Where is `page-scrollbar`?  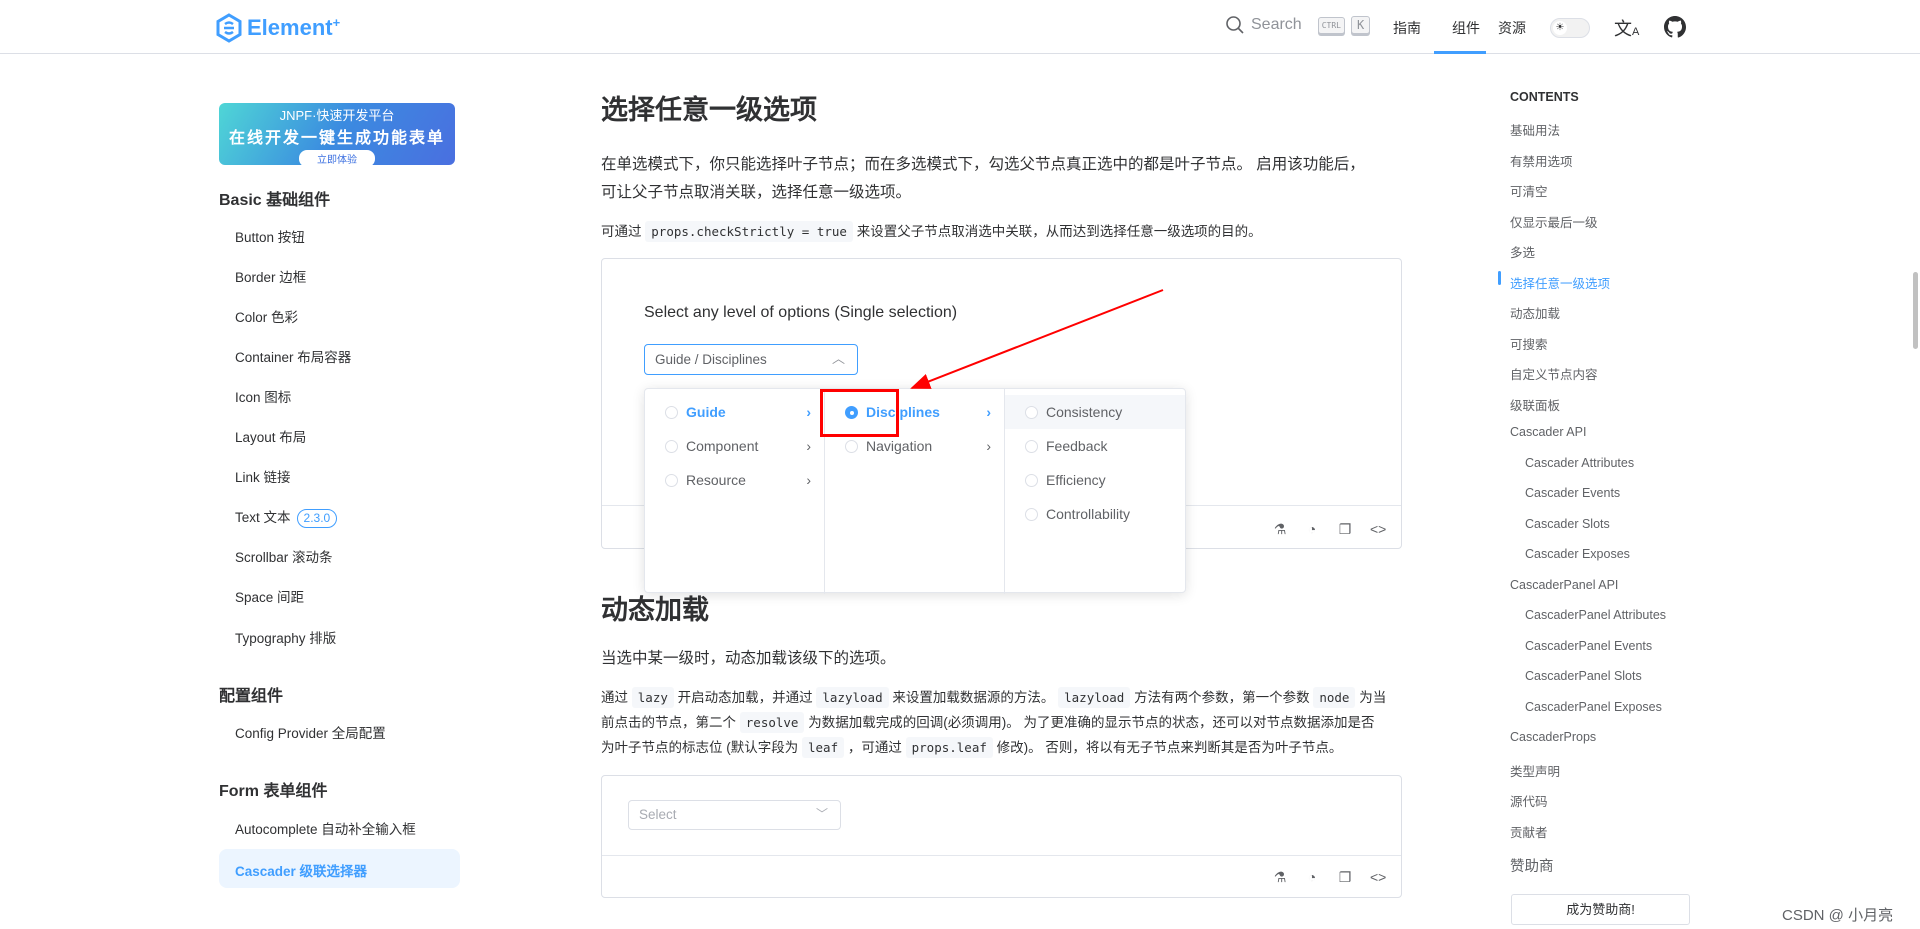
page-scrollbar is located at coordinates (1915, 310).